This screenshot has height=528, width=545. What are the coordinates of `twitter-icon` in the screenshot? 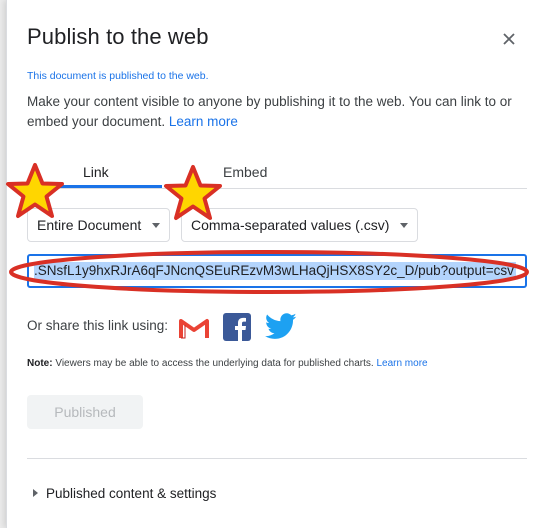 It's located at (280, 329).